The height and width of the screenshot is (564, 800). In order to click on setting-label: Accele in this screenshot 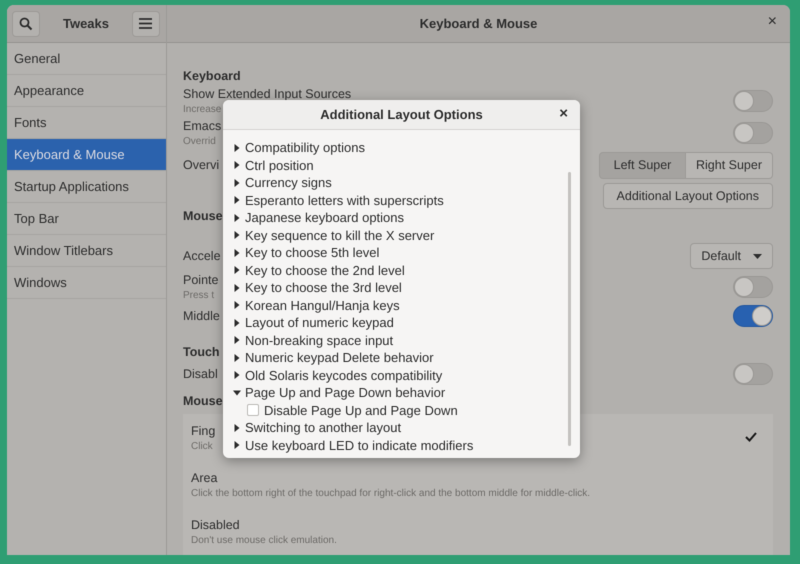, I will do `click(202, 256)`.